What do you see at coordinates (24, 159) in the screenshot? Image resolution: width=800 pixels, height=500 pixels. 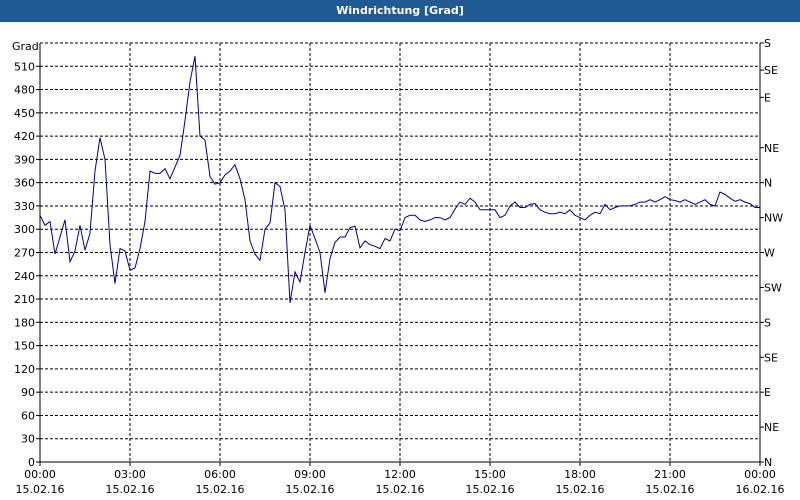 I see `y-tick-label: 390` at bounding box center [24, 159].